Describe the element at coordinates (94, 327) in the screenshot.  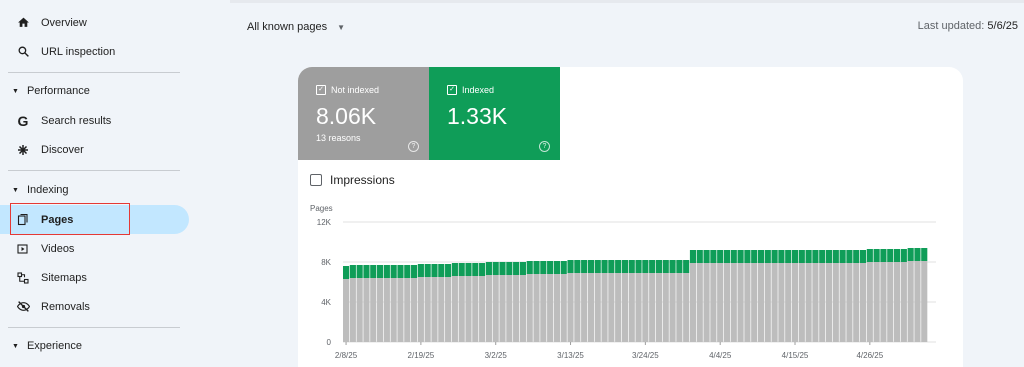
I see `sidebar-divider` at that location.